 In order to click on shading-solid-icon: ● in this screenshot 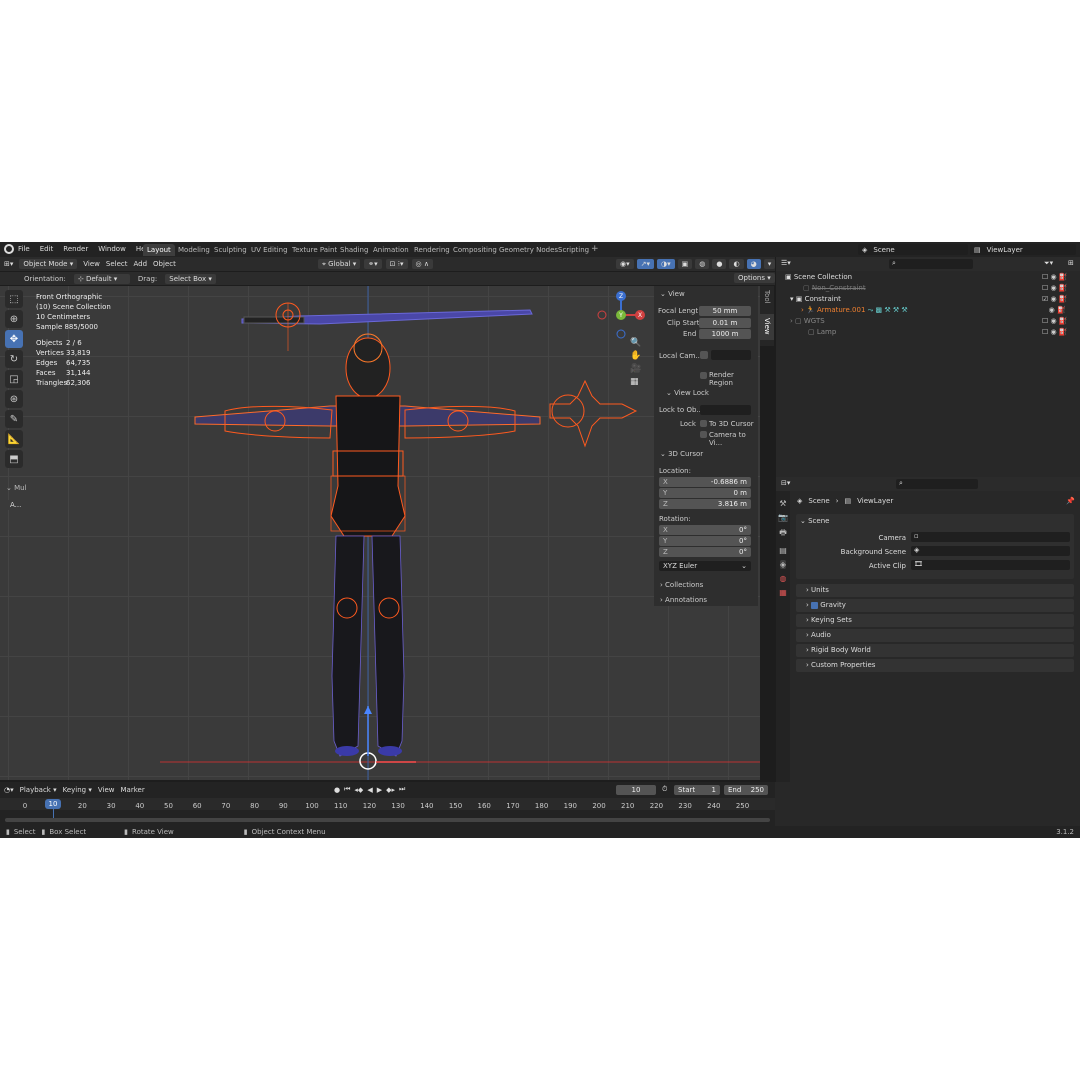, I will do `click(719, 264)`.